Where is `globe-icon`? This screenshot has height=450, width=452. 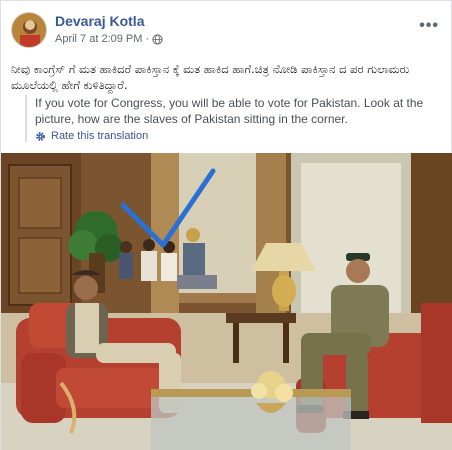 globe-icon is located at coordinates (157, 39).